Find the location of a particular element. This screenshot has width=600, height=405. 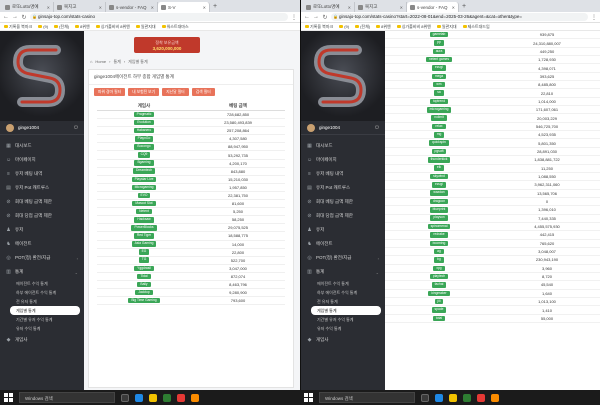

filter-button: 검색 필터 is located at coordinates (203, 92).